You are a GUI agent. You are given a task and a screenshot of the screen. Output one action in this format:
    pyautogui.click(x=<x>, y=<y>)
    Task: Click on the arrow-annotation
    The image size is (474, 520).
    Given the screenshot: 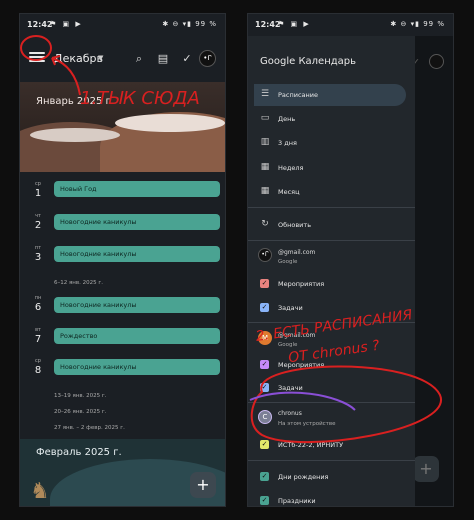 What is the action you would take?
    pyautogui.click(x=66, y=76)
    